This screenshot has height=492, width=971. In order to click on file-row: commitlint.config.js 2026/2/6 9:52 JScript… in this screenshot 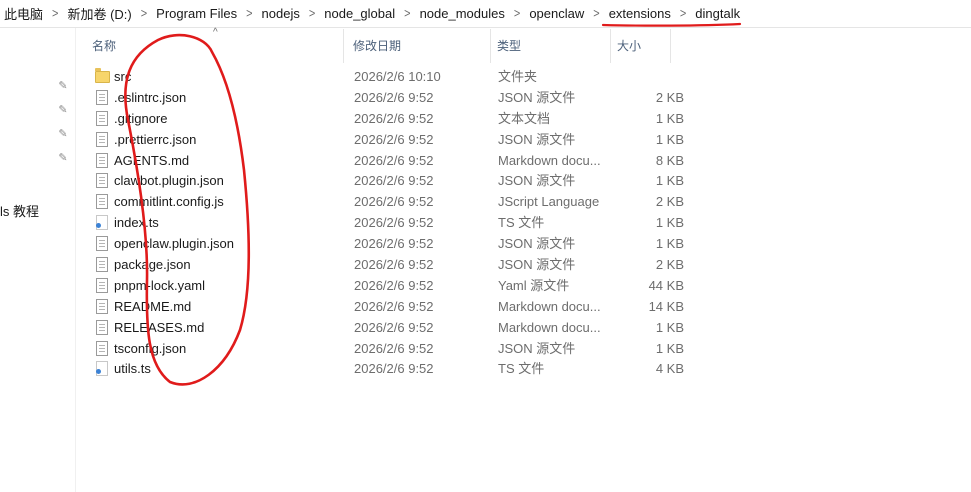, I will do `click(523, 201)`.